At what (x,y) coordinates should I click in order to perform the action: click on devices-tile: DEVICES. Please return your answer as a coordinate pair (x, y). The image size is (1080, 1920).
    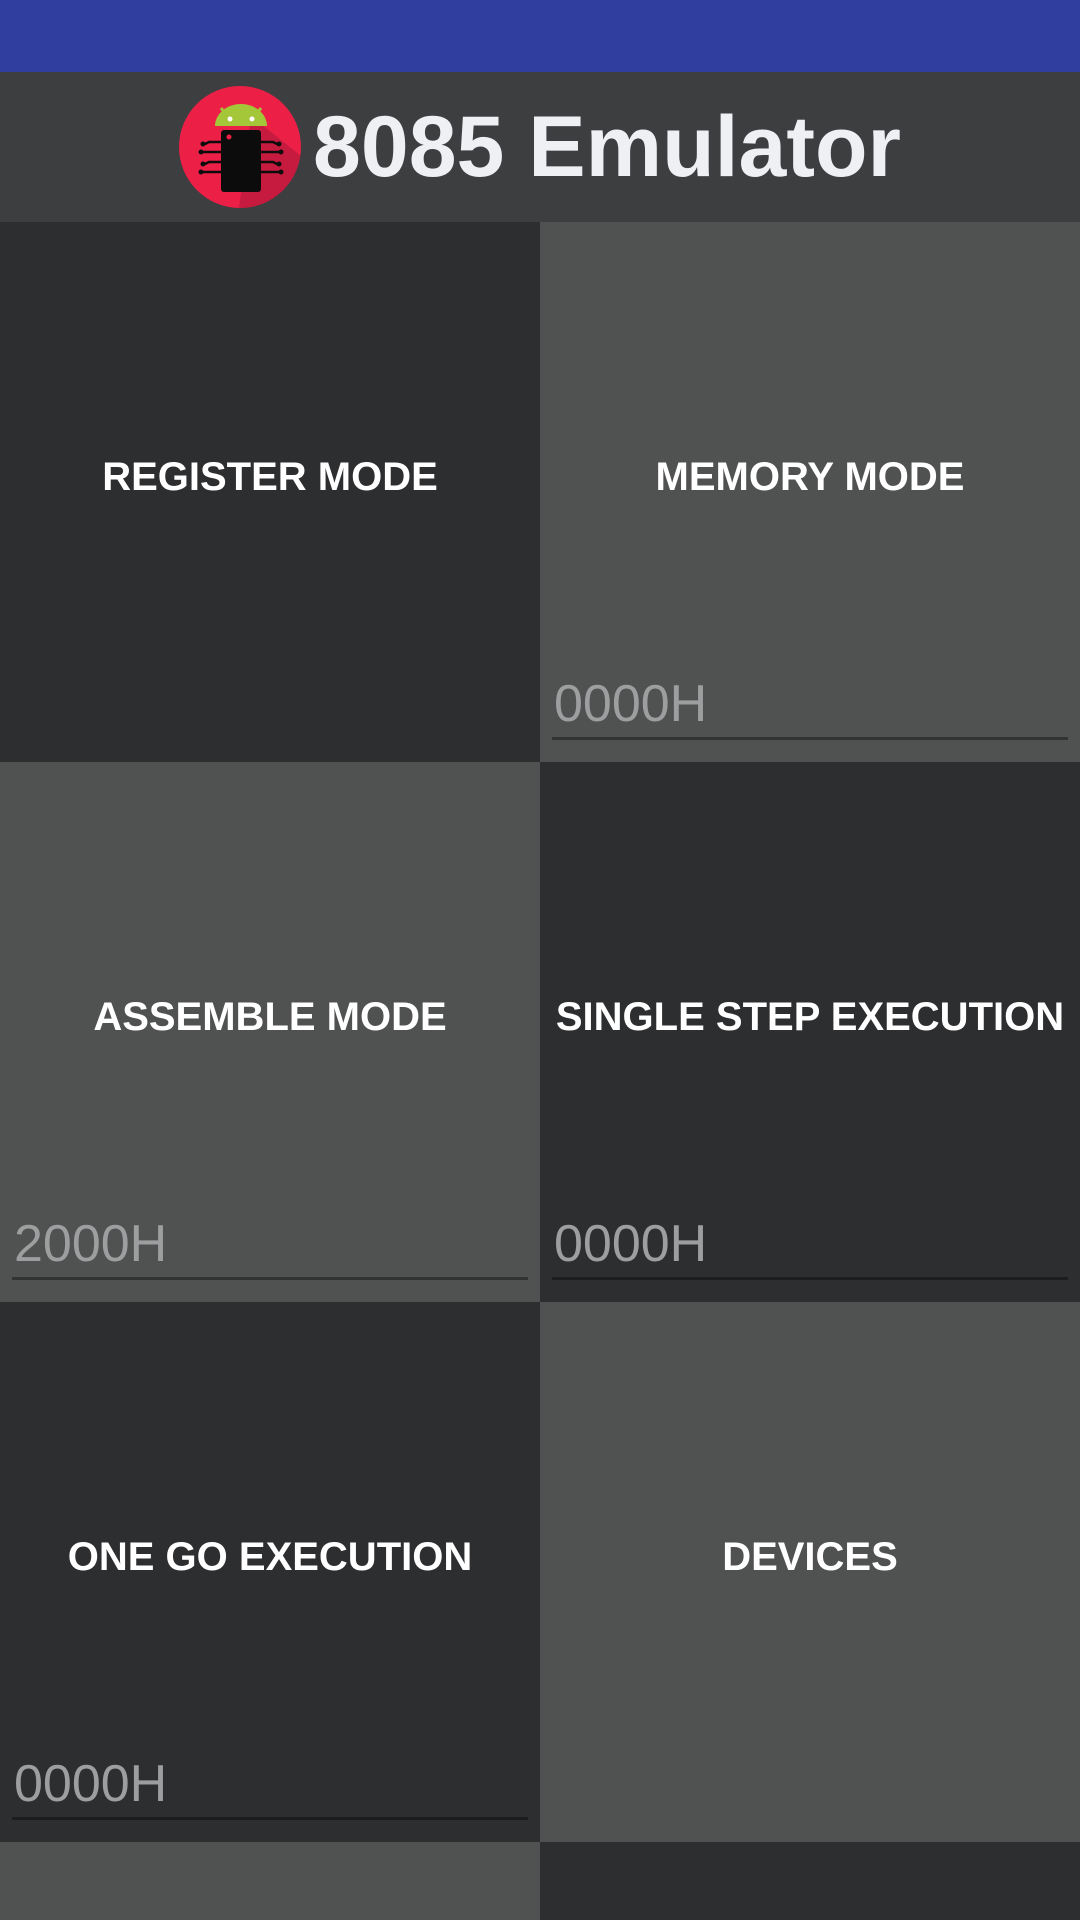
    Looking at the image, I should click on (810, 1572).